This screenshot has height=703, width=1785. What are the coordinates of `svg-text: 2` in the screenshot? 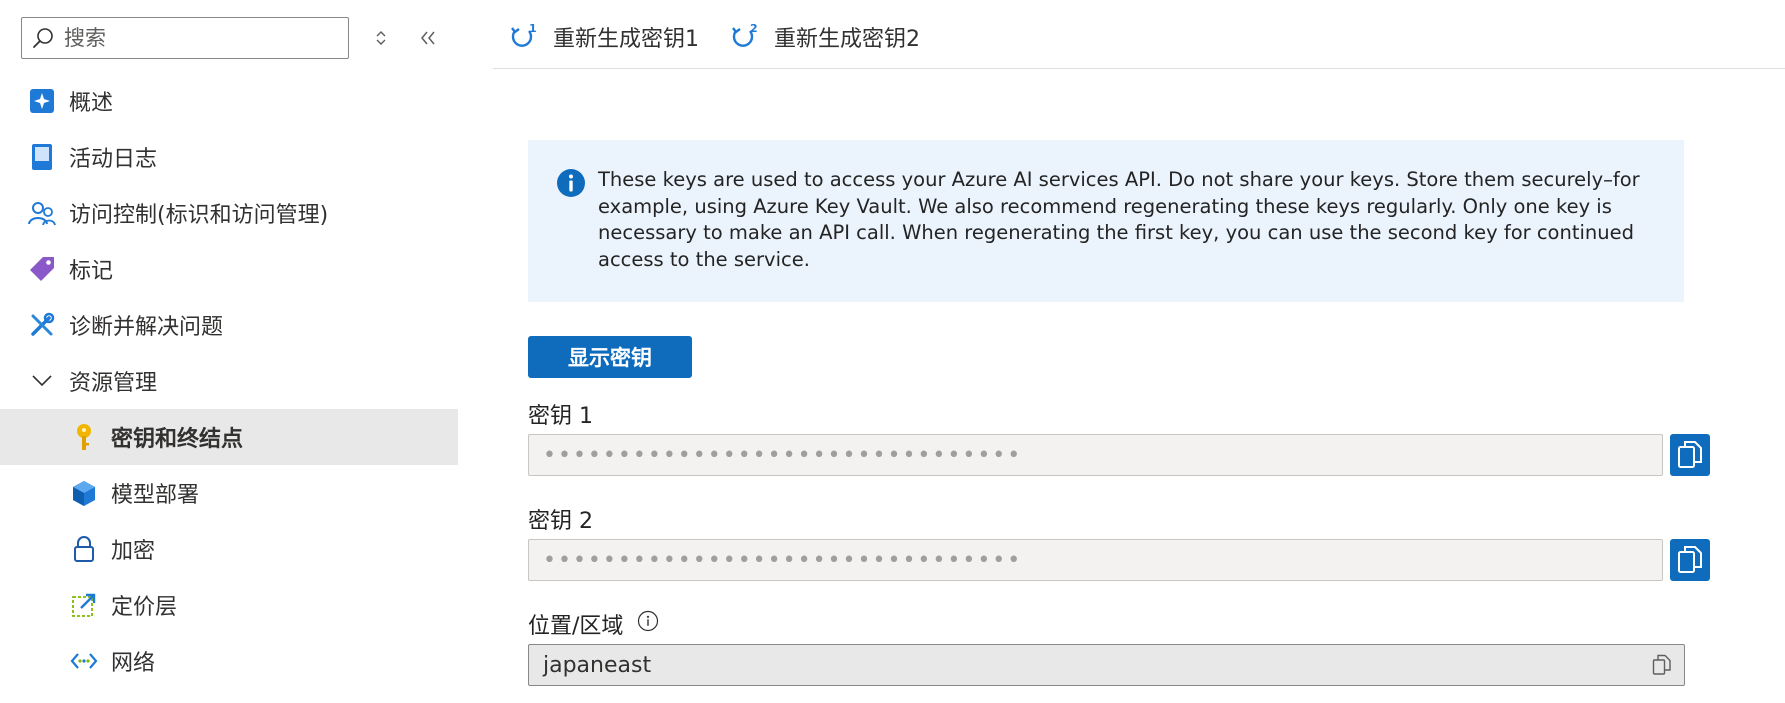 It's located at (754, 28).